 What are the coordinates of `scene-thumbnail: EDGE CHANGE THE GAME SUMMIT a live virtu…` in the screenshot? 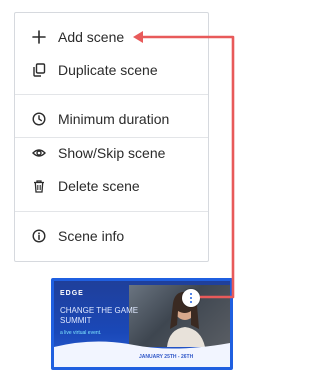 It's located at (142, 324).